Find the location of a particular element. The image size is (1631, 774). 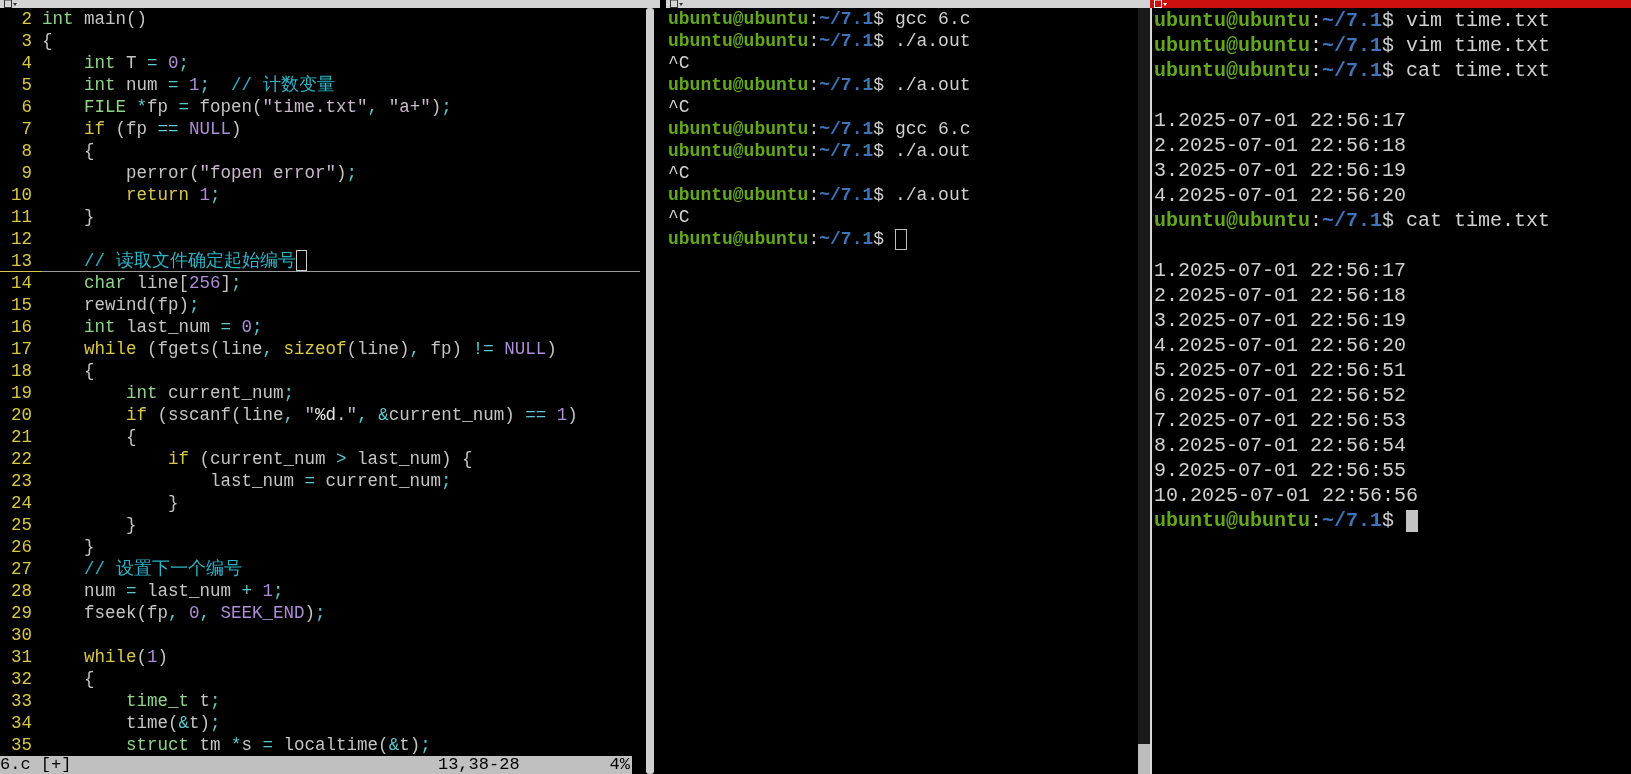

line-number: 23 is located at coordinates (21, 481).